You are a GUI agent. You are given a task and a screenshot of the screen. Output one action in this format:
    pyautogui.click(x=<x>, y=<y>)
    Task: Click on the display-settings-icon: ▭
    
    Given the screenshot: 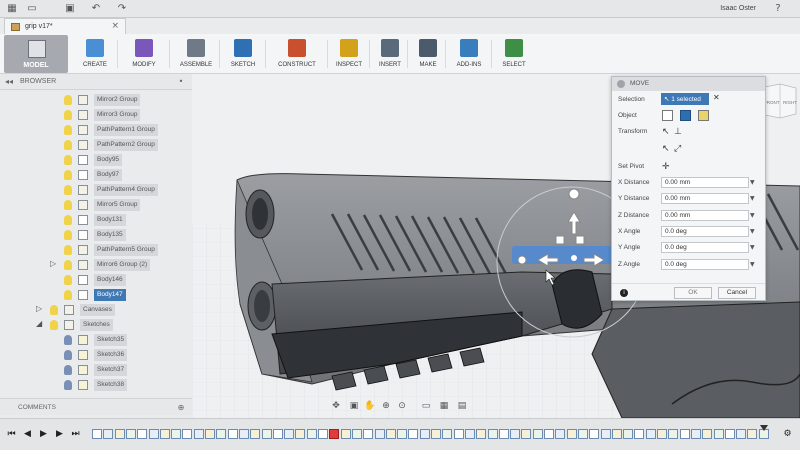 What is the action you would take?
    pyautogui.click(x=426, y=406)
    